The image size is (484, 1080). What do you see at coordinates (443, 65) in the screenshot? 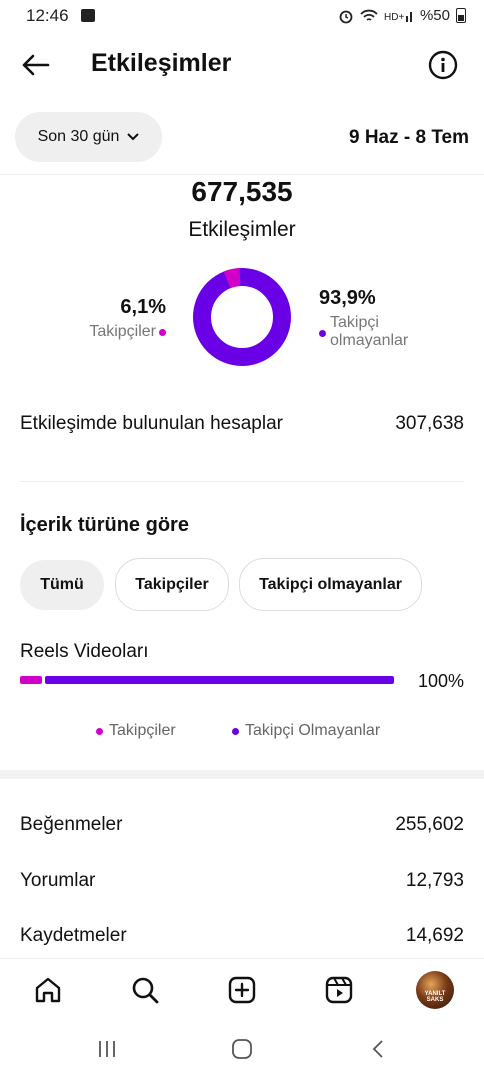
I see `info-icon` at bounding box center [443, 65].